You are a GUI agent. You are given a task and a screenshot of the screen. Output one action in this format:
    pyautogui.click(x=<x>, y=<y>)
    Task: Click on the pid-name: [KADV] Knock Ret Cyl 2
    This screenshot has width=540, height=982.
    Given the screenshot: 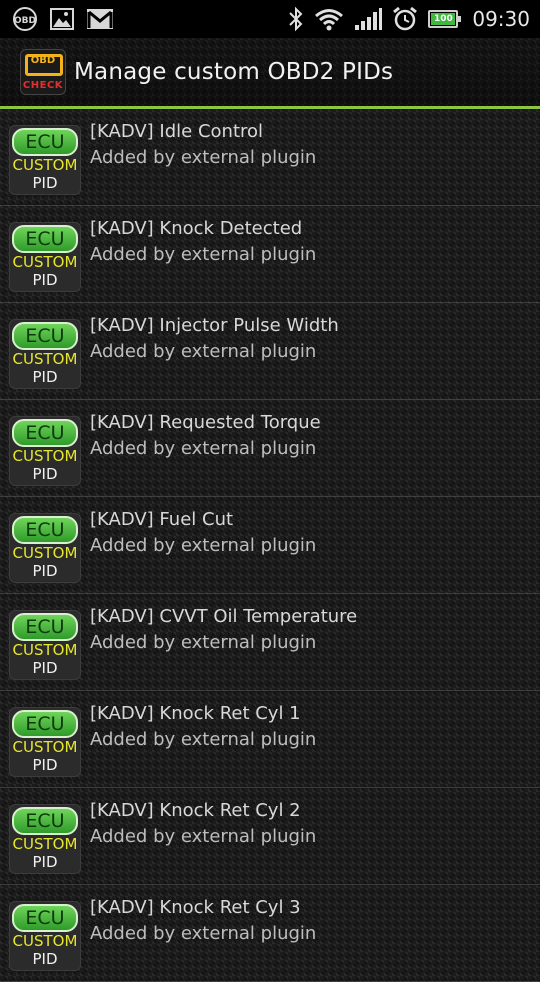 What is the action you would take?
    pyautogui.click(x=195, y=810)
    